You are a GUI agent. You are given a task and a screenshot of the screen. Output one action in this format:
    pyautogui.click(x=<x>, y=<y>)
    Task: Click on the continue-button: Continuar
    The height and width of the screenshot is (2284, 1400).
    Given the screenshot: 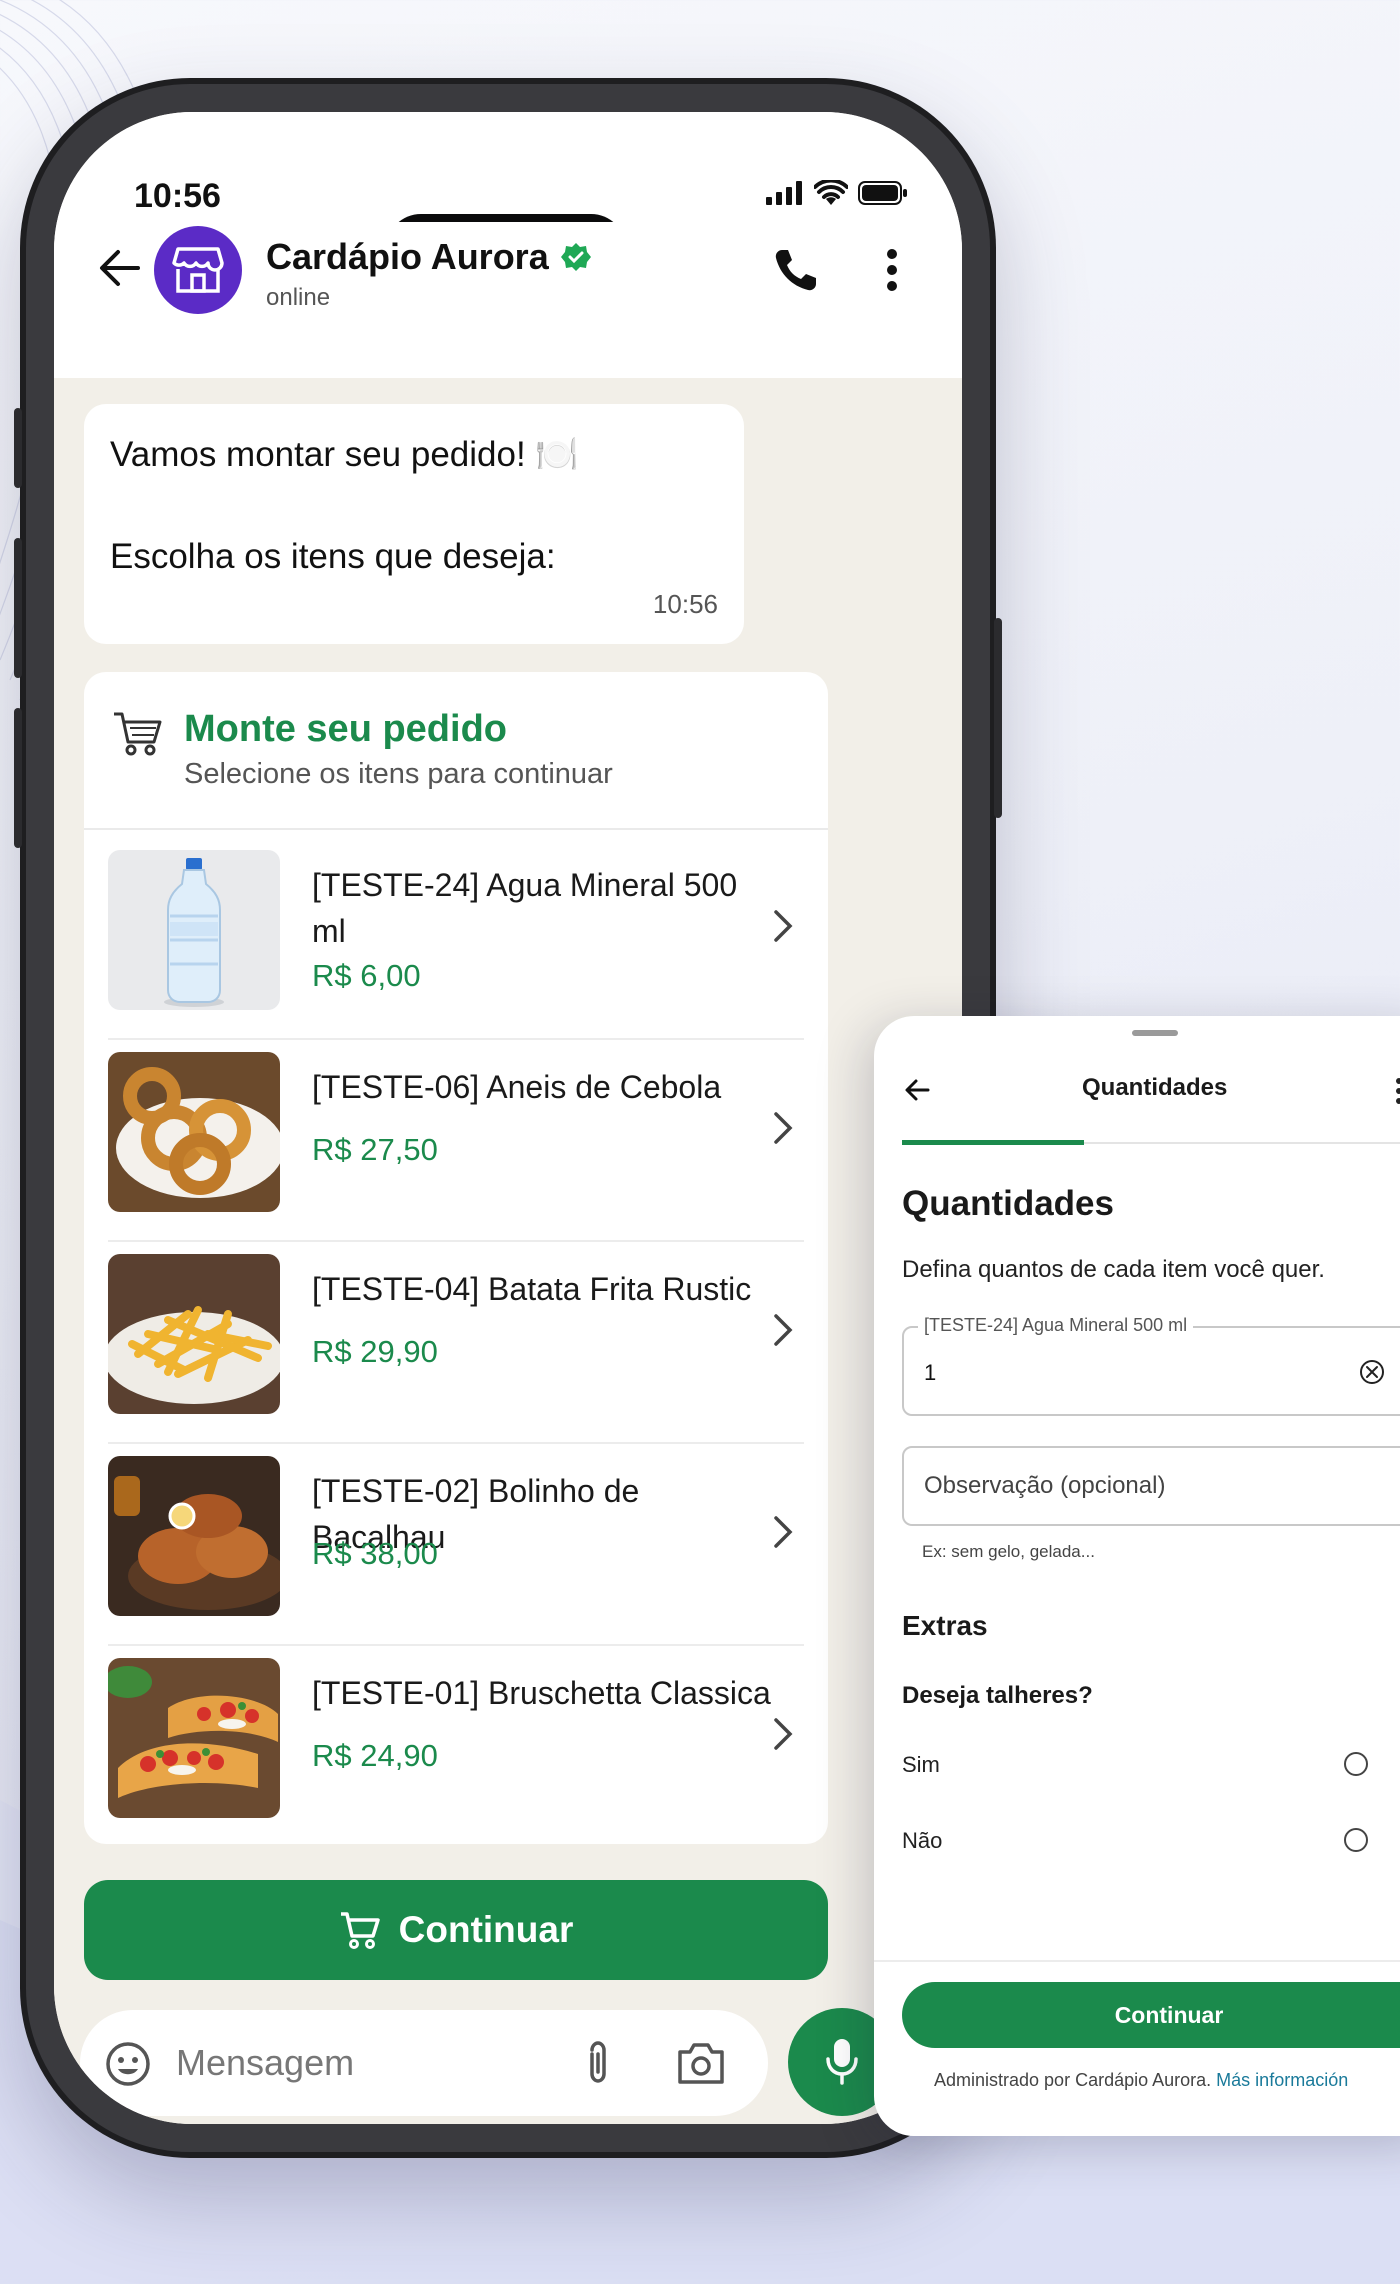 What is the action you would take?
    pyautogui.click(x=456, y=1930)
    